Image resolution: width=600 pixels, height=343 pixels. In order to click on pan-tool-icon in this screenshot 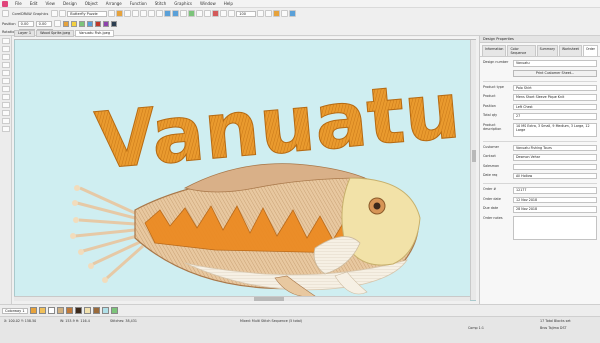, I will do `click(5, 65)`.